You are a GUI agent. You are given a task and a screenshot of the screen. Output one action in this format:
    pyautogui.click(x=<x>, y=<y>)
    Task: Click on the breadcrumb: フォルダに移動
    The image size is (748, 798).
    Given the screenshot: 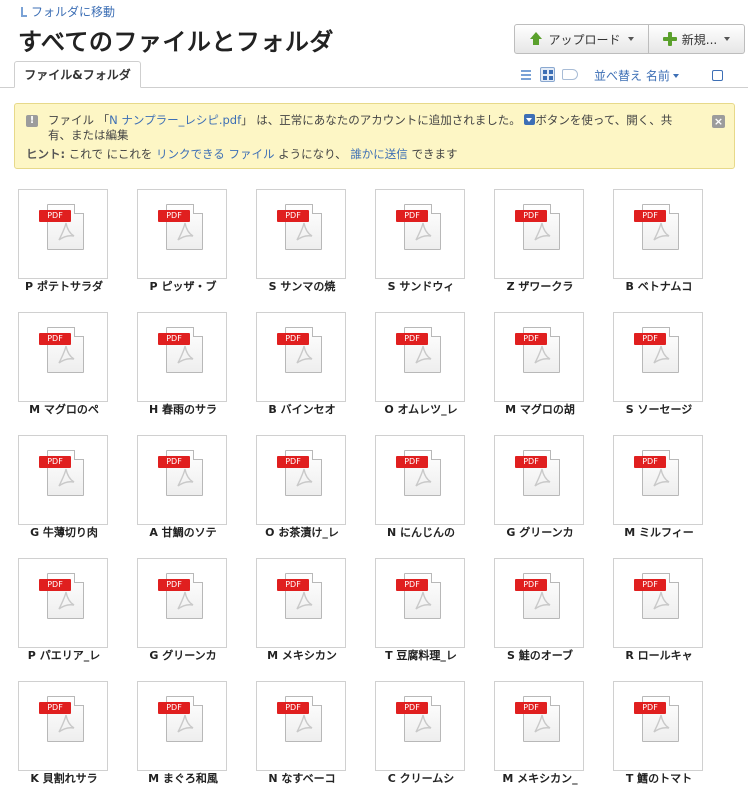 What is the action you would take?
    pyautogui.click(x=66, y=11)
    